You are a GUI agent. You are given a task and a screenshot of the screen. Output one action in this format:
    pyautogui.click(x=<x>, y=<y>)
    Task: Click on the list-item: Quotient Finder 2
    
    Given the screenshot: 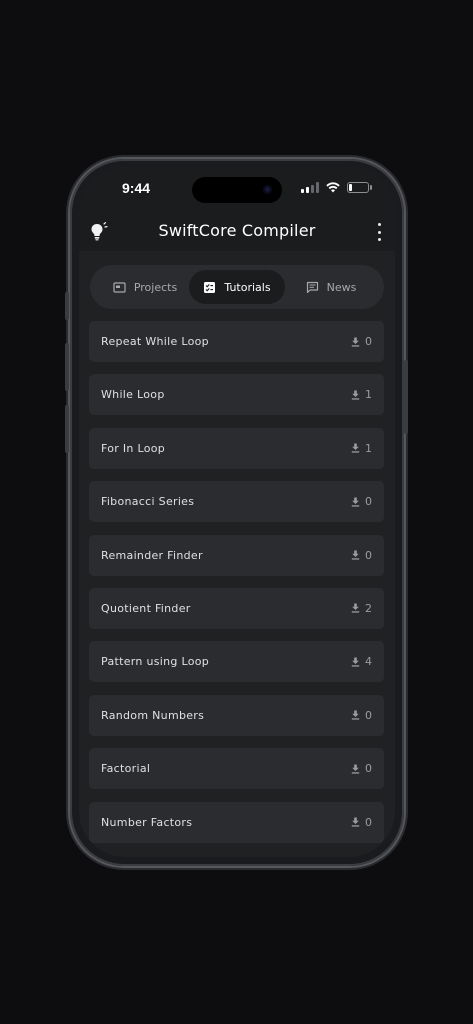 What is the action you would take?
    pyautogui.click(x=236, y=608)
    